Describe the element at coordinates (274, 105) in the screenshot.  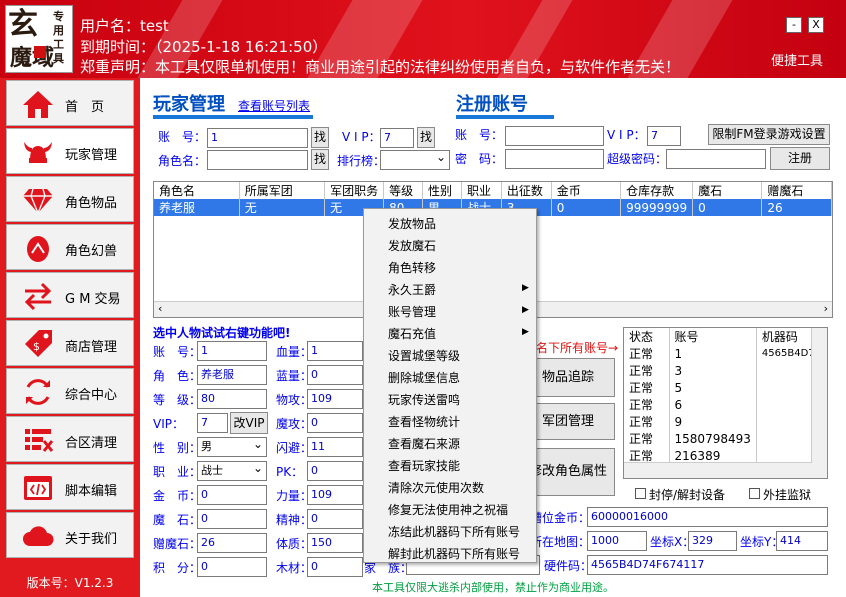
I see `view-account-list-link: 查看账号列表` at that location.